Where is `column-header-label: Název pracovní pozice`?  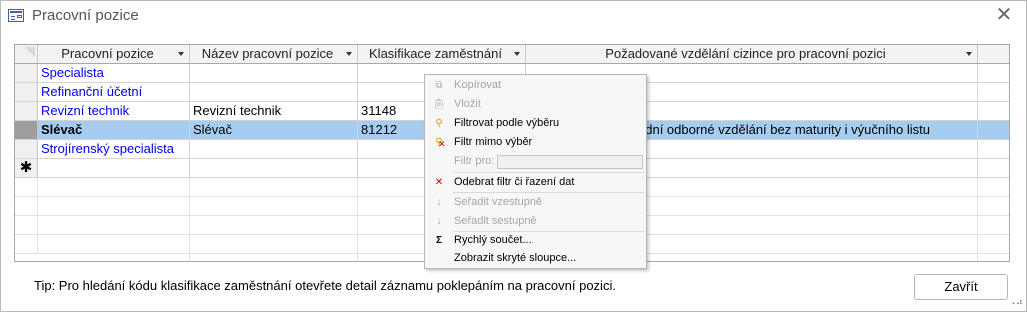 column-header-label: Název pracovní pozice is located at coordinates (267, 53).